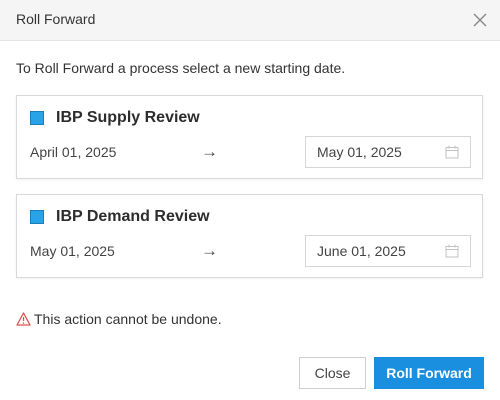  Describe the element at coordinates (332, 373) in the screenshot. I see `close-button: Close` at that location.